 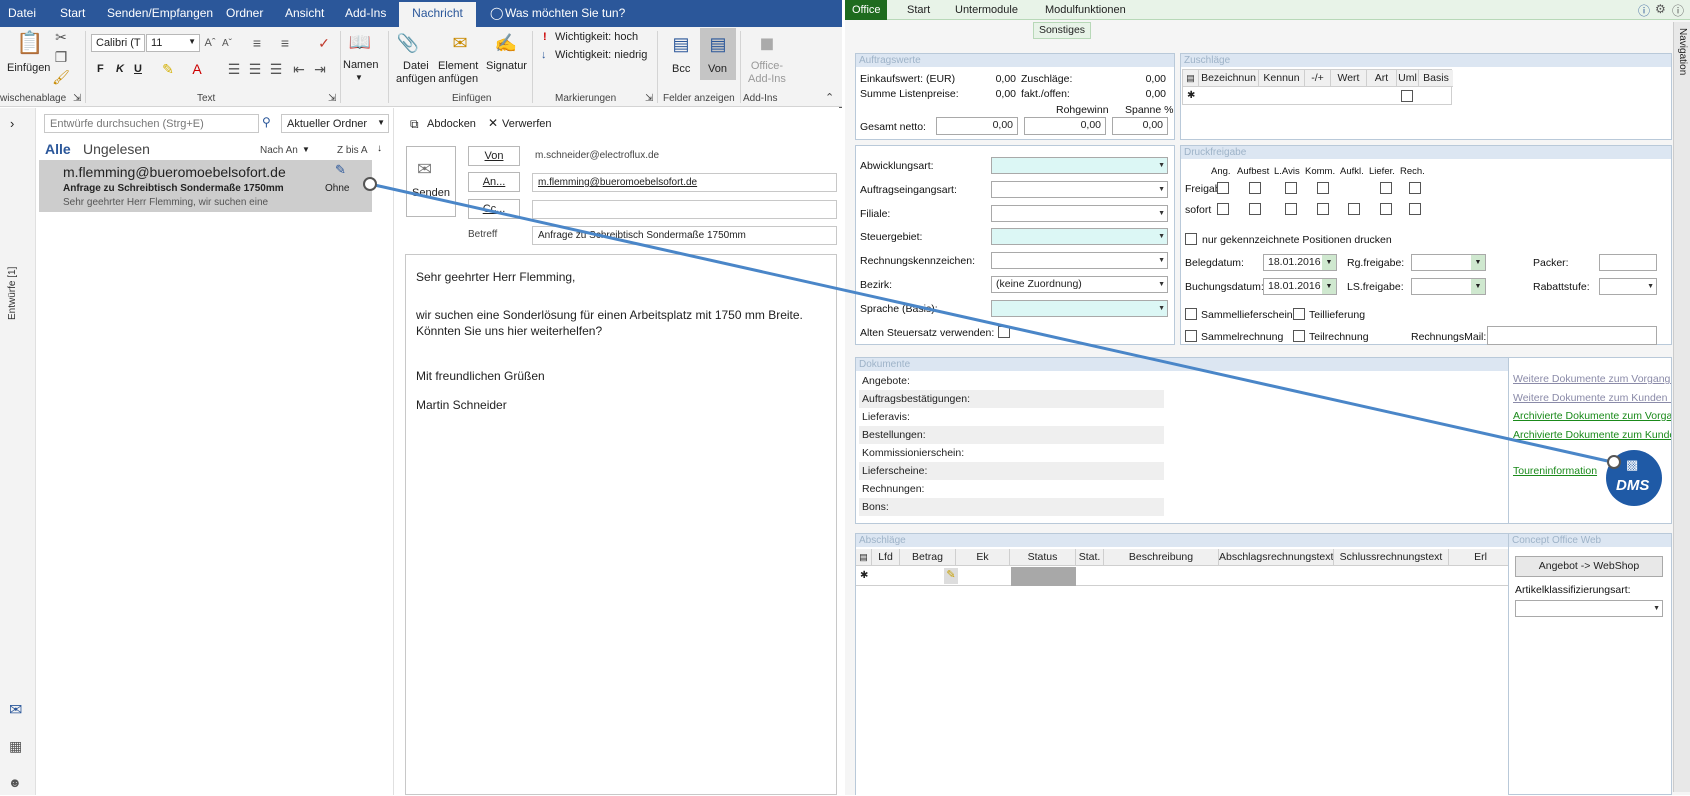 What do you see at coordinates (370, 184) in the screenshot?
I see `drag-start-marker` at bounding box center [370, 184].